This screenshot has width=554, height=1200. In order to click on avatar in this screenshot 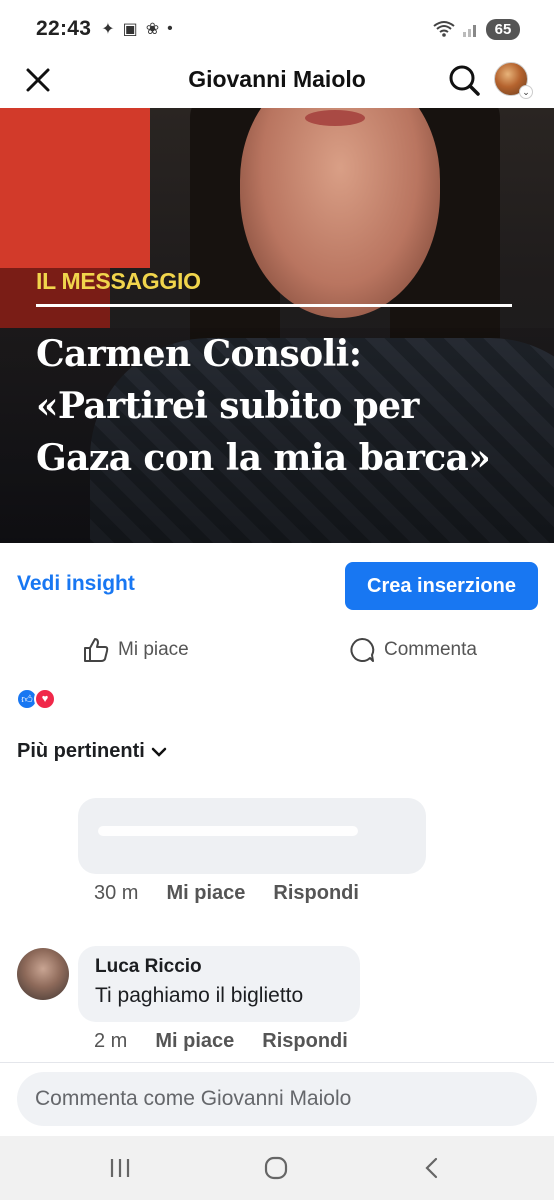, I will do `click(43, 974)`.